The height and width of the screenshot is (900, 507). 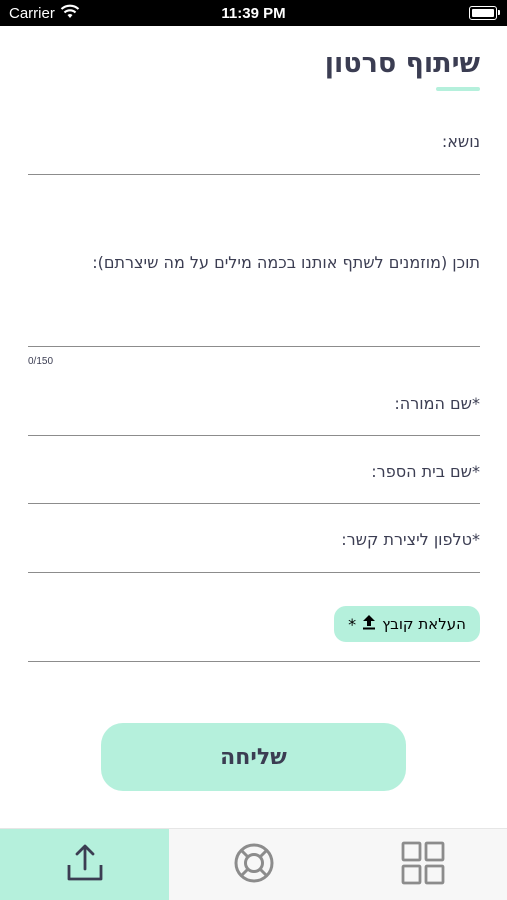 I want to click on required-star: *, so click(x=352, y=624).